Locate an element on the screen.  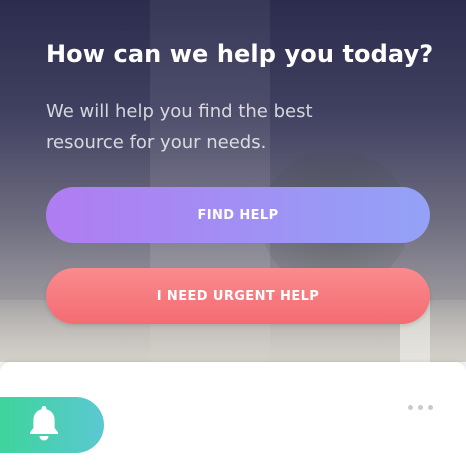
find-help-button: FIND HELP is located at coordinates (238, 215).